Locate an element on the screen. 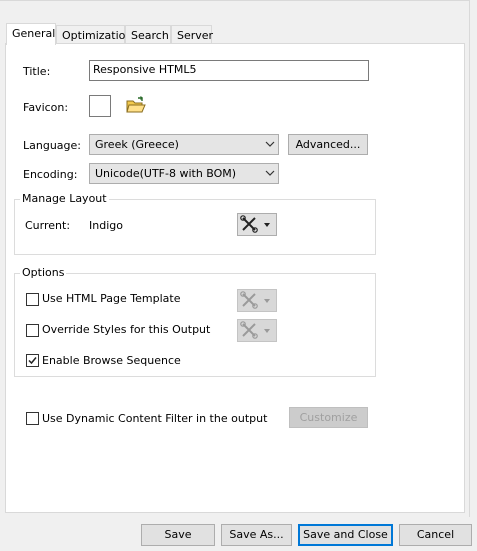 The image size is (477, 551). save-and-close-button: Save and Close is located at coordinates (345, 535).